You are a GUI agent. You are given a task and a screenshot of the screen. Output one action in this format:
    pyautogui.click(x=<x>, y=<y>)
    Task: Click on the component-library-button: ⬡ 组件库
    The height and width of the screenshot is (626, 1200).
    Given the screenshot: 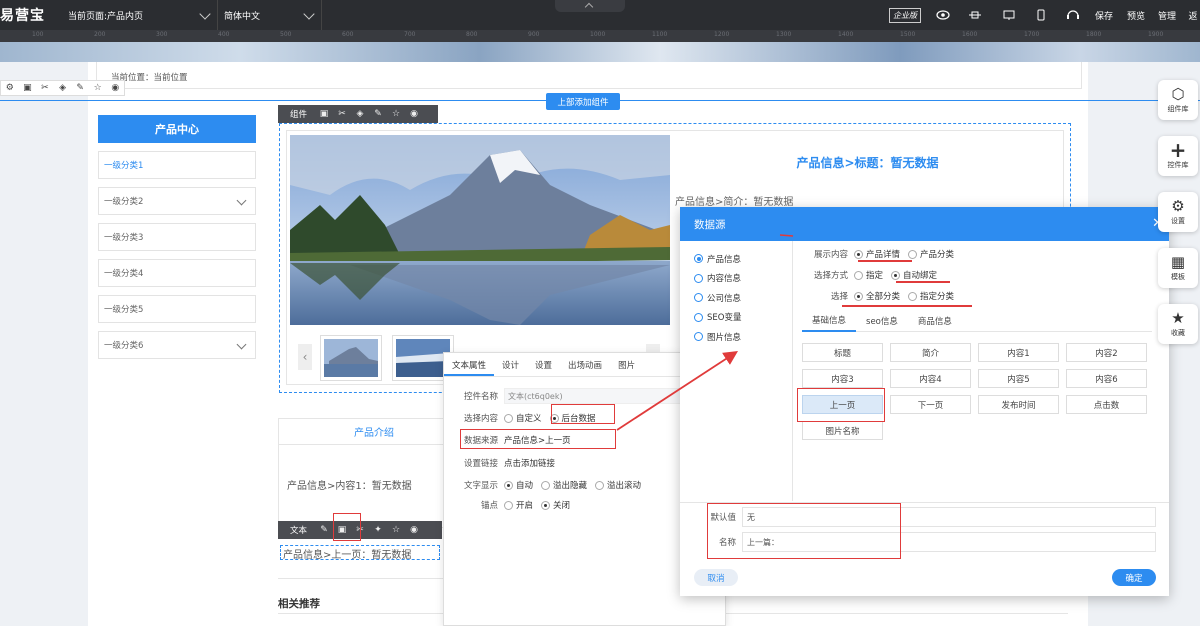 What is the action you would take?
    pyautogui.click(x=1178, y=100)
    